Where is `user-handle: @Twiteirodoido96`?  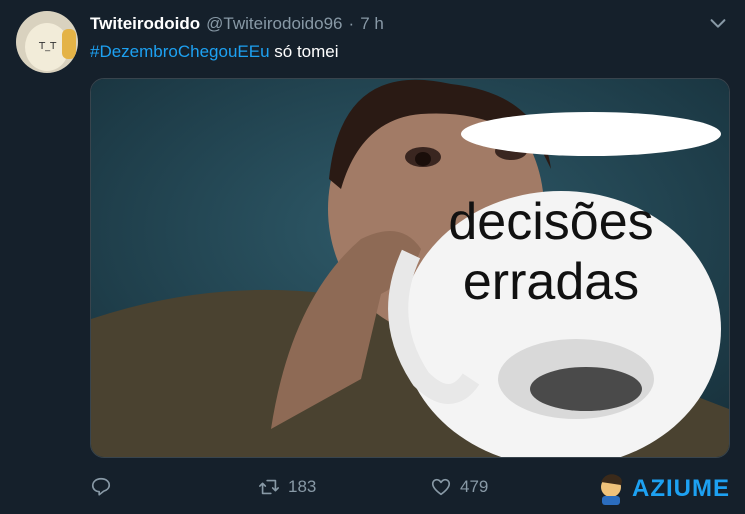 user-handle: @Twiteirodoido96 is located at coordinates (274, 24).